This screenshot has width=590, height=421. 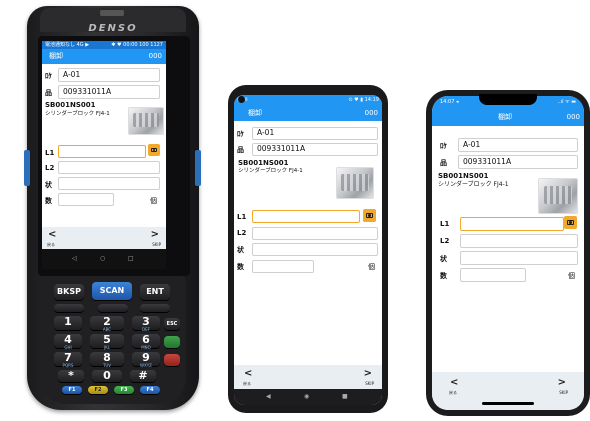 What do you see at coordinates (27, 168) in the screenshot?
I see `side-scan-button-left` at bounding box center [27, 168].